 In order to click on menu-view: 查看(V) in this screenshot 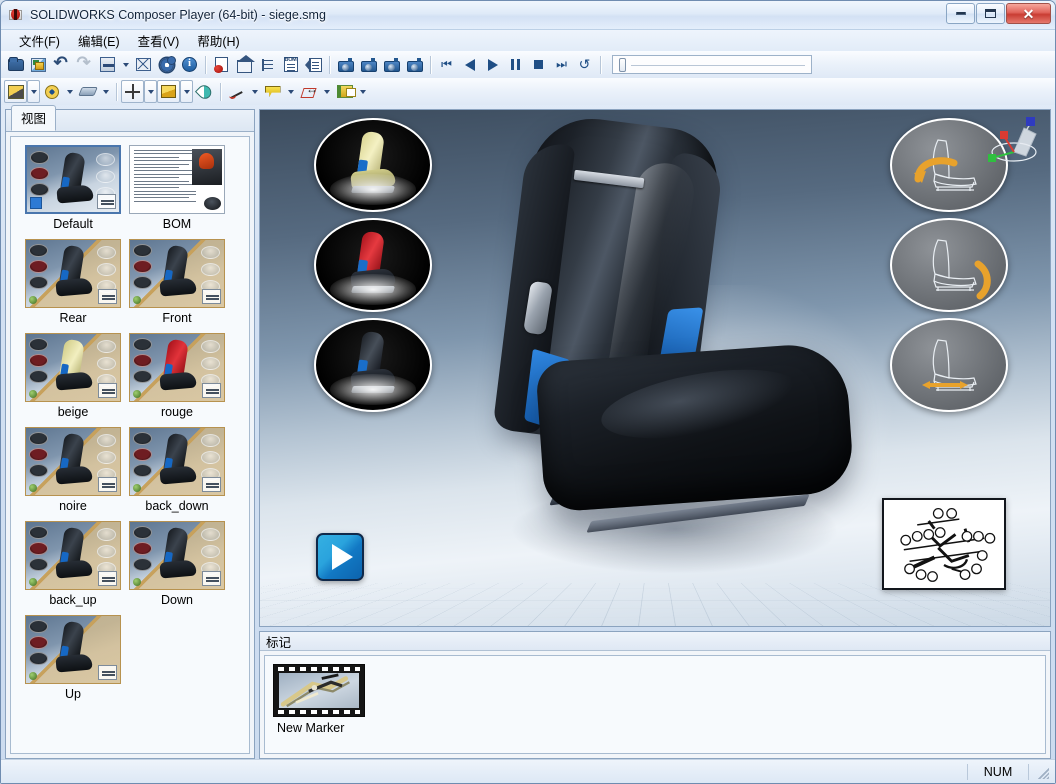, I will do `click(159, 41)`.